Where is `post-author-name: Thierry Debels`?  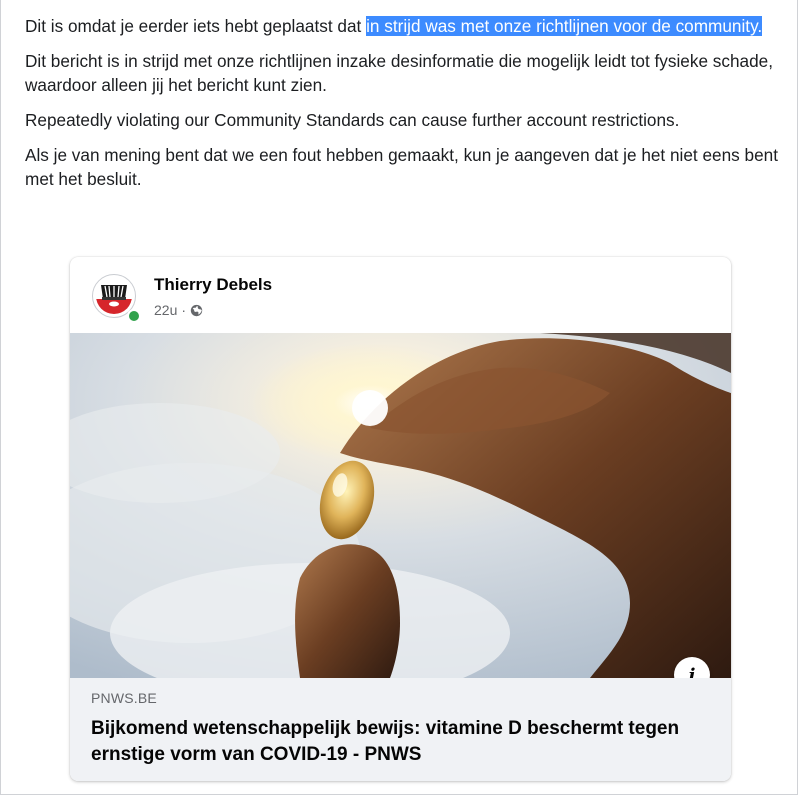 post-author-name: Thierry Debels is located at coordinates (213, 285).